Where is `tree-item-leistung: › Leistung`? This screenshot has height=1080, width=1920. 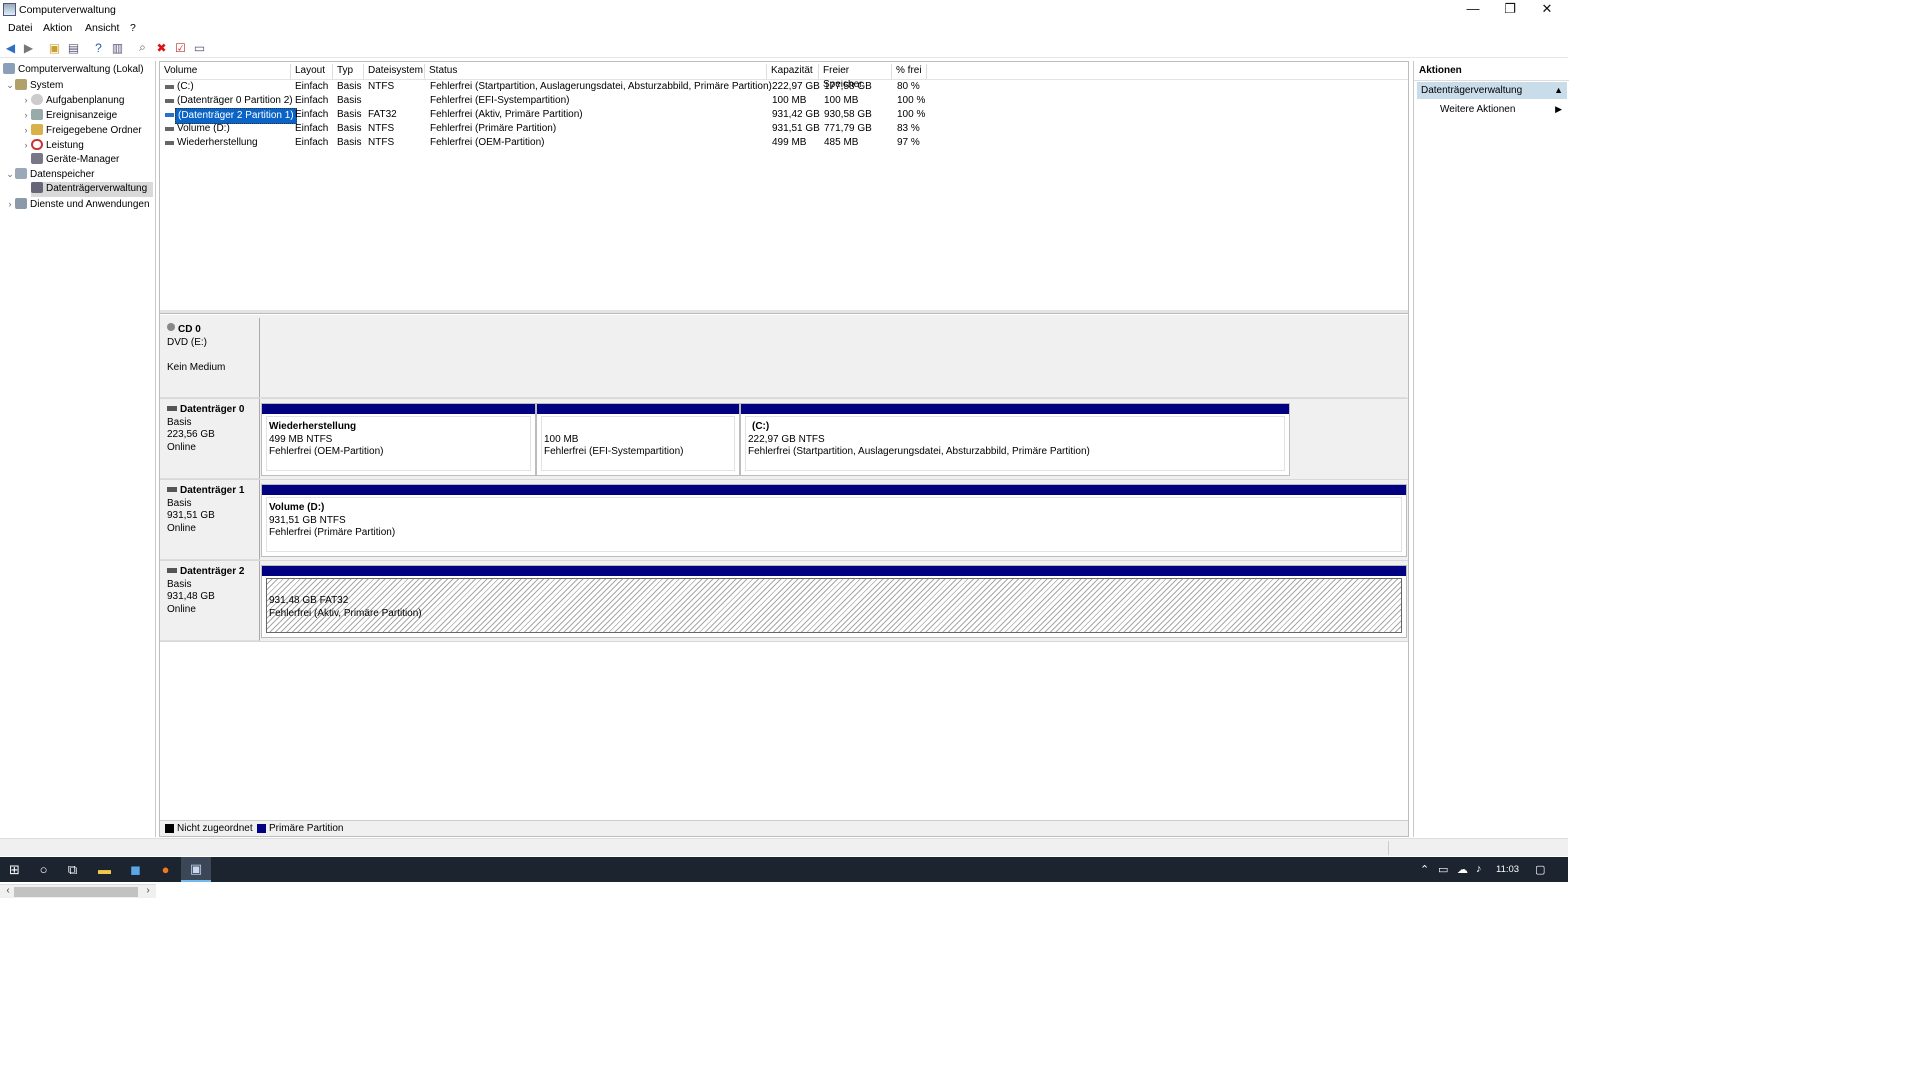 tree-item-leistung: › Leistung is located at coordinates (52, 145).